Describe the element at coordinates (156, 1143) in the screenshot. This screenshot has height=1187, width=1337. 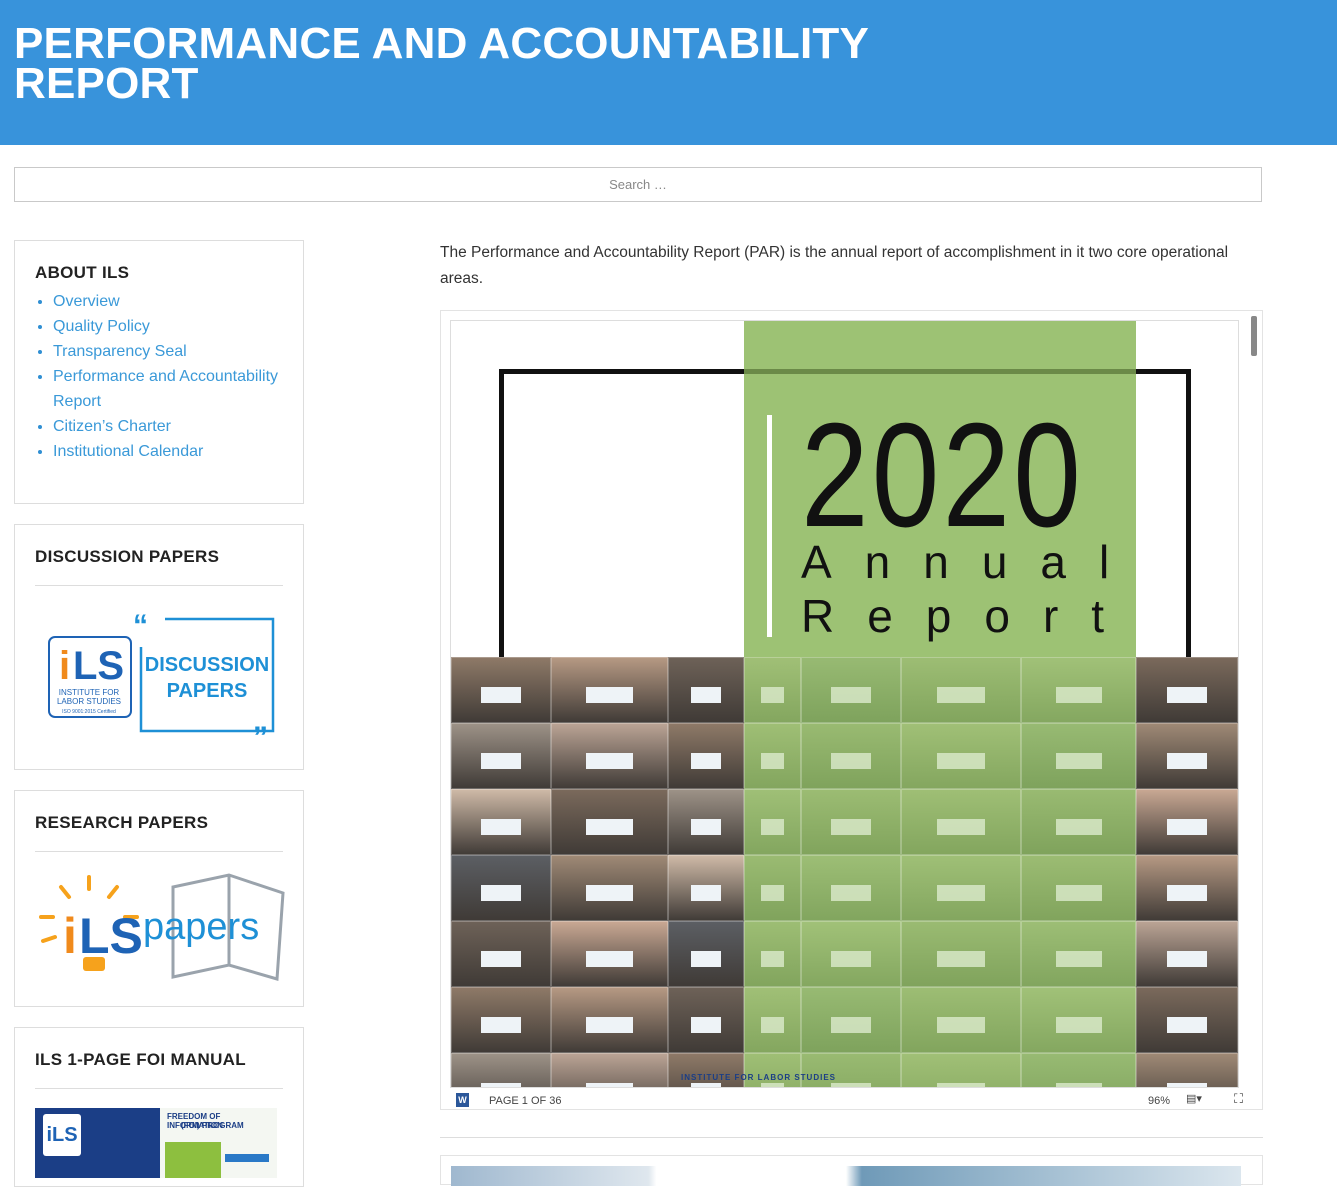
I see `foi-manual-thumbnail: iLS FREEDOM OF INFORMATION (FOI) PROGRAM` at that location.